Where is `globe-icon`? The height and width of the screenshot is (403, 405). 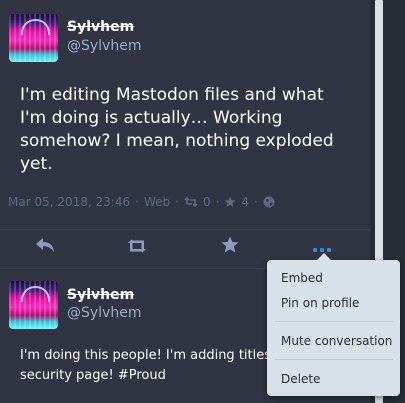
globe-icon is located at coordinates (269, 202).